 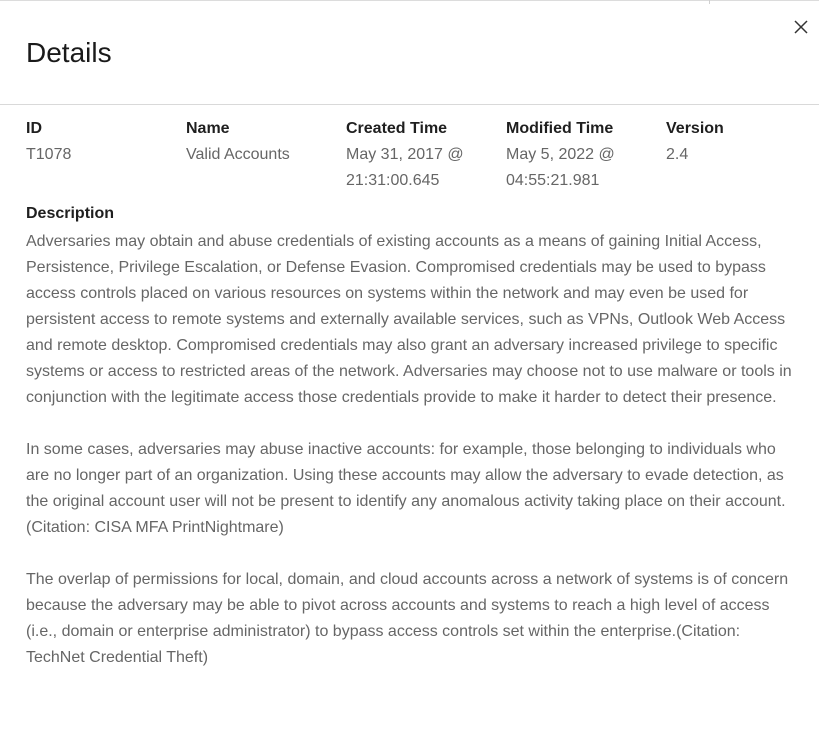 I want to click on page-title: Details, so click(x=69, y=52).